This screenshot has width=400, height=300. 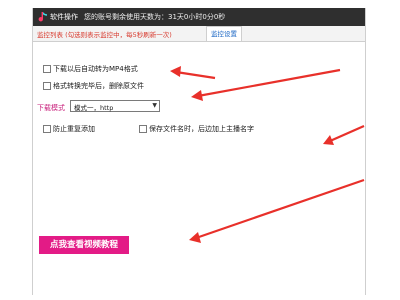 I want to click on software-menu: 软件操作, so click(x=64, y=17).